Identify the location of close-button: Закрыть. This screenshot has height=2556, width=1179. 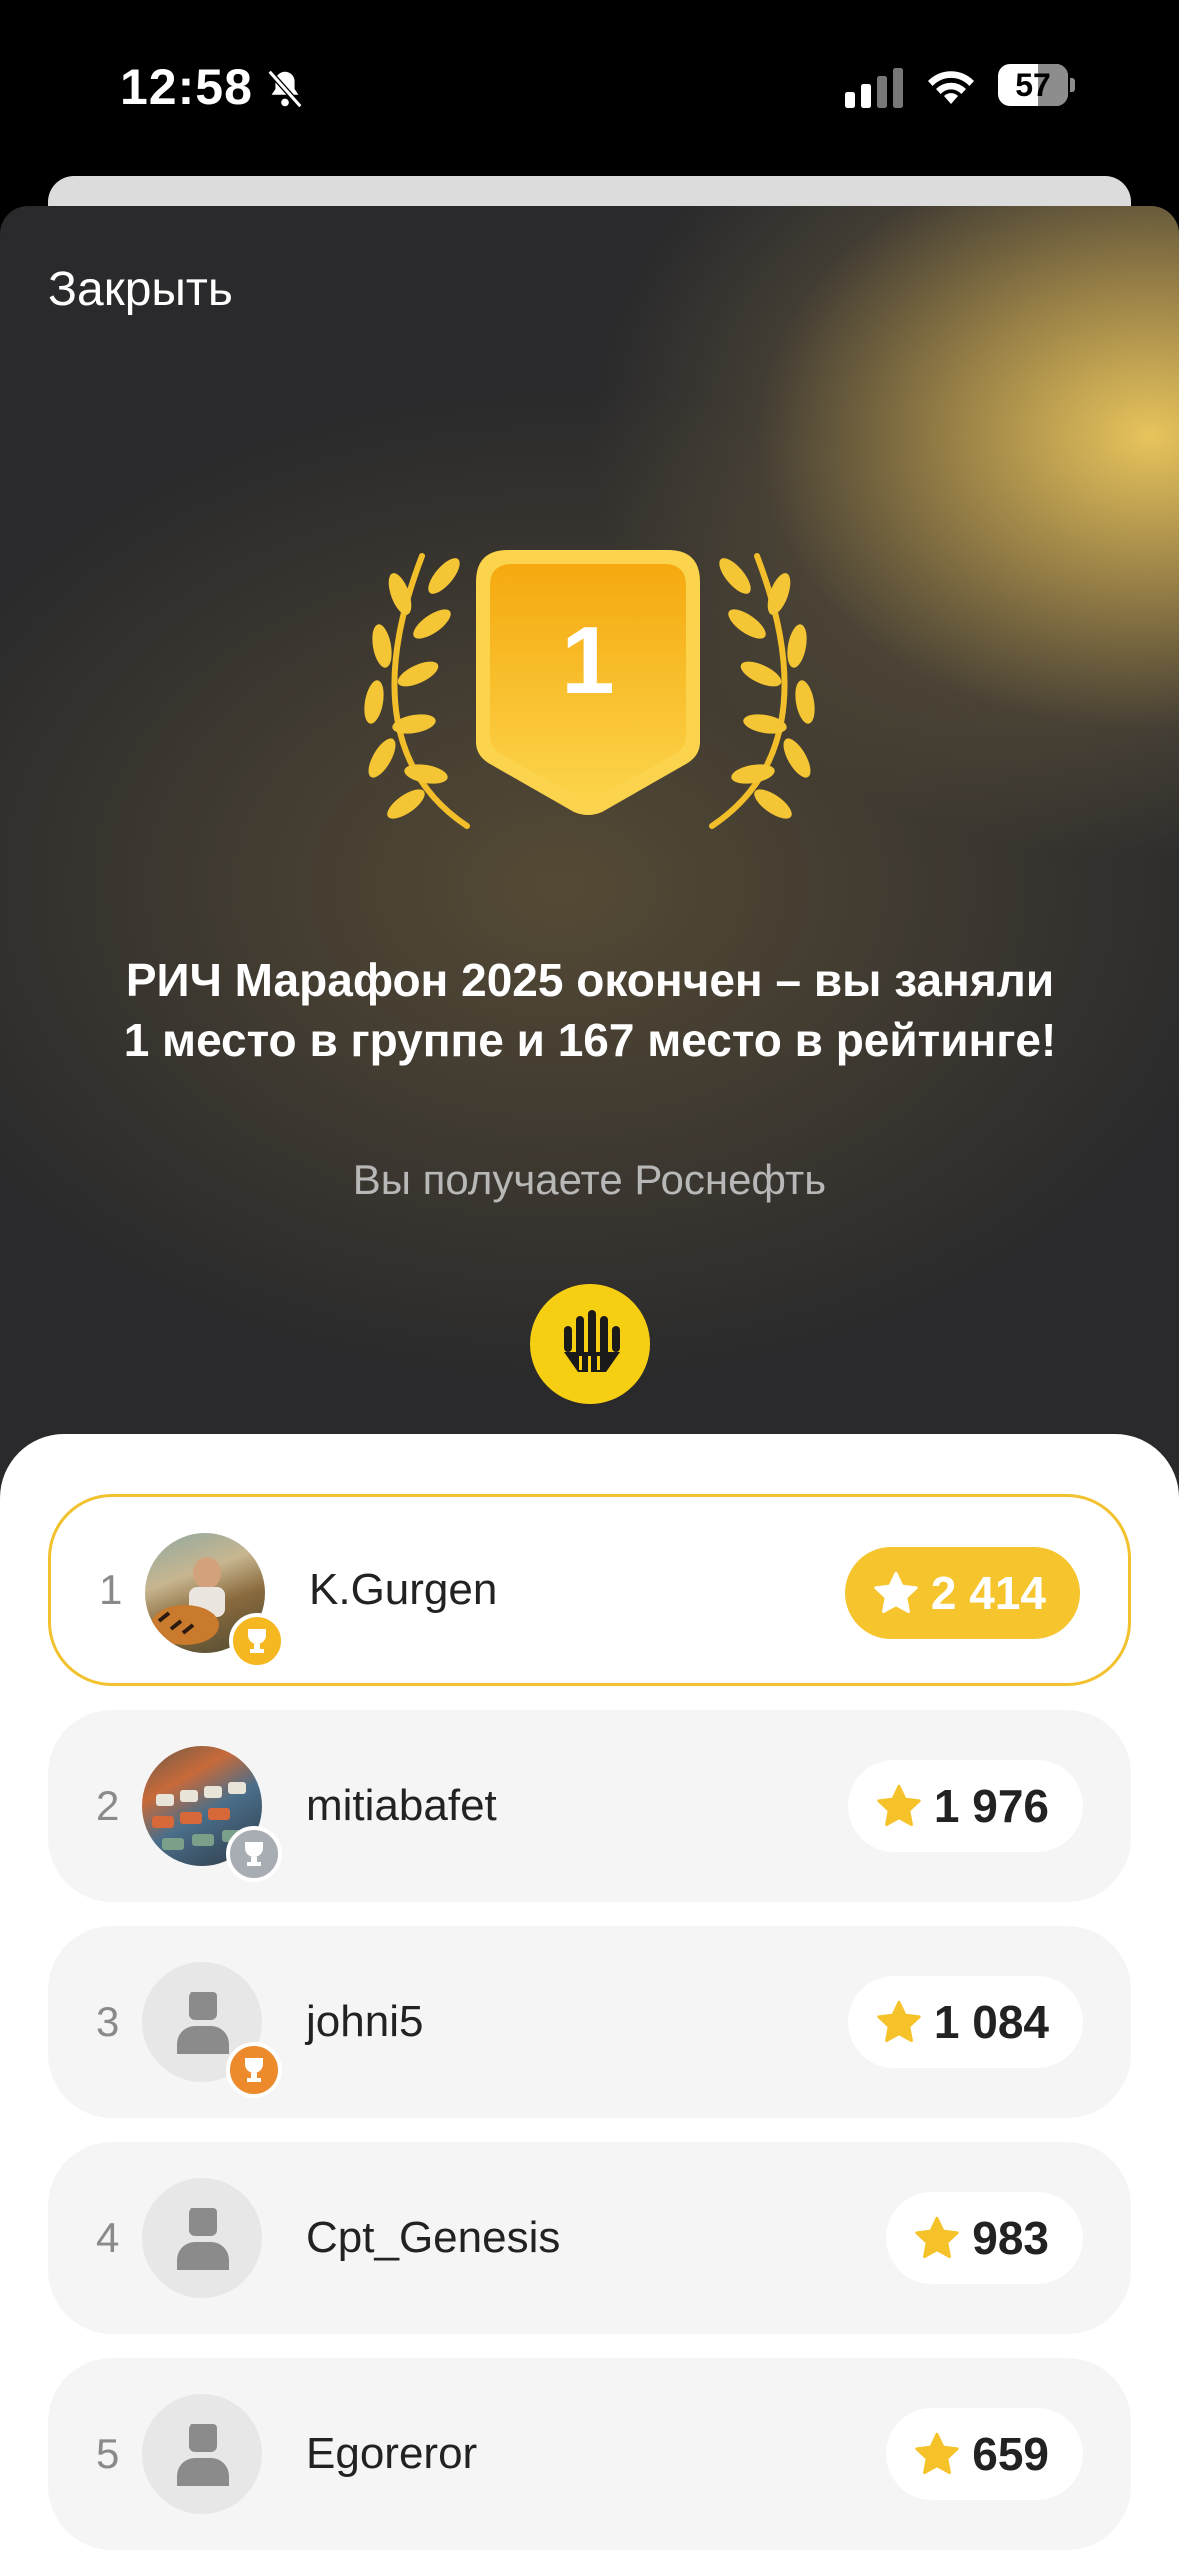
(140, 289).